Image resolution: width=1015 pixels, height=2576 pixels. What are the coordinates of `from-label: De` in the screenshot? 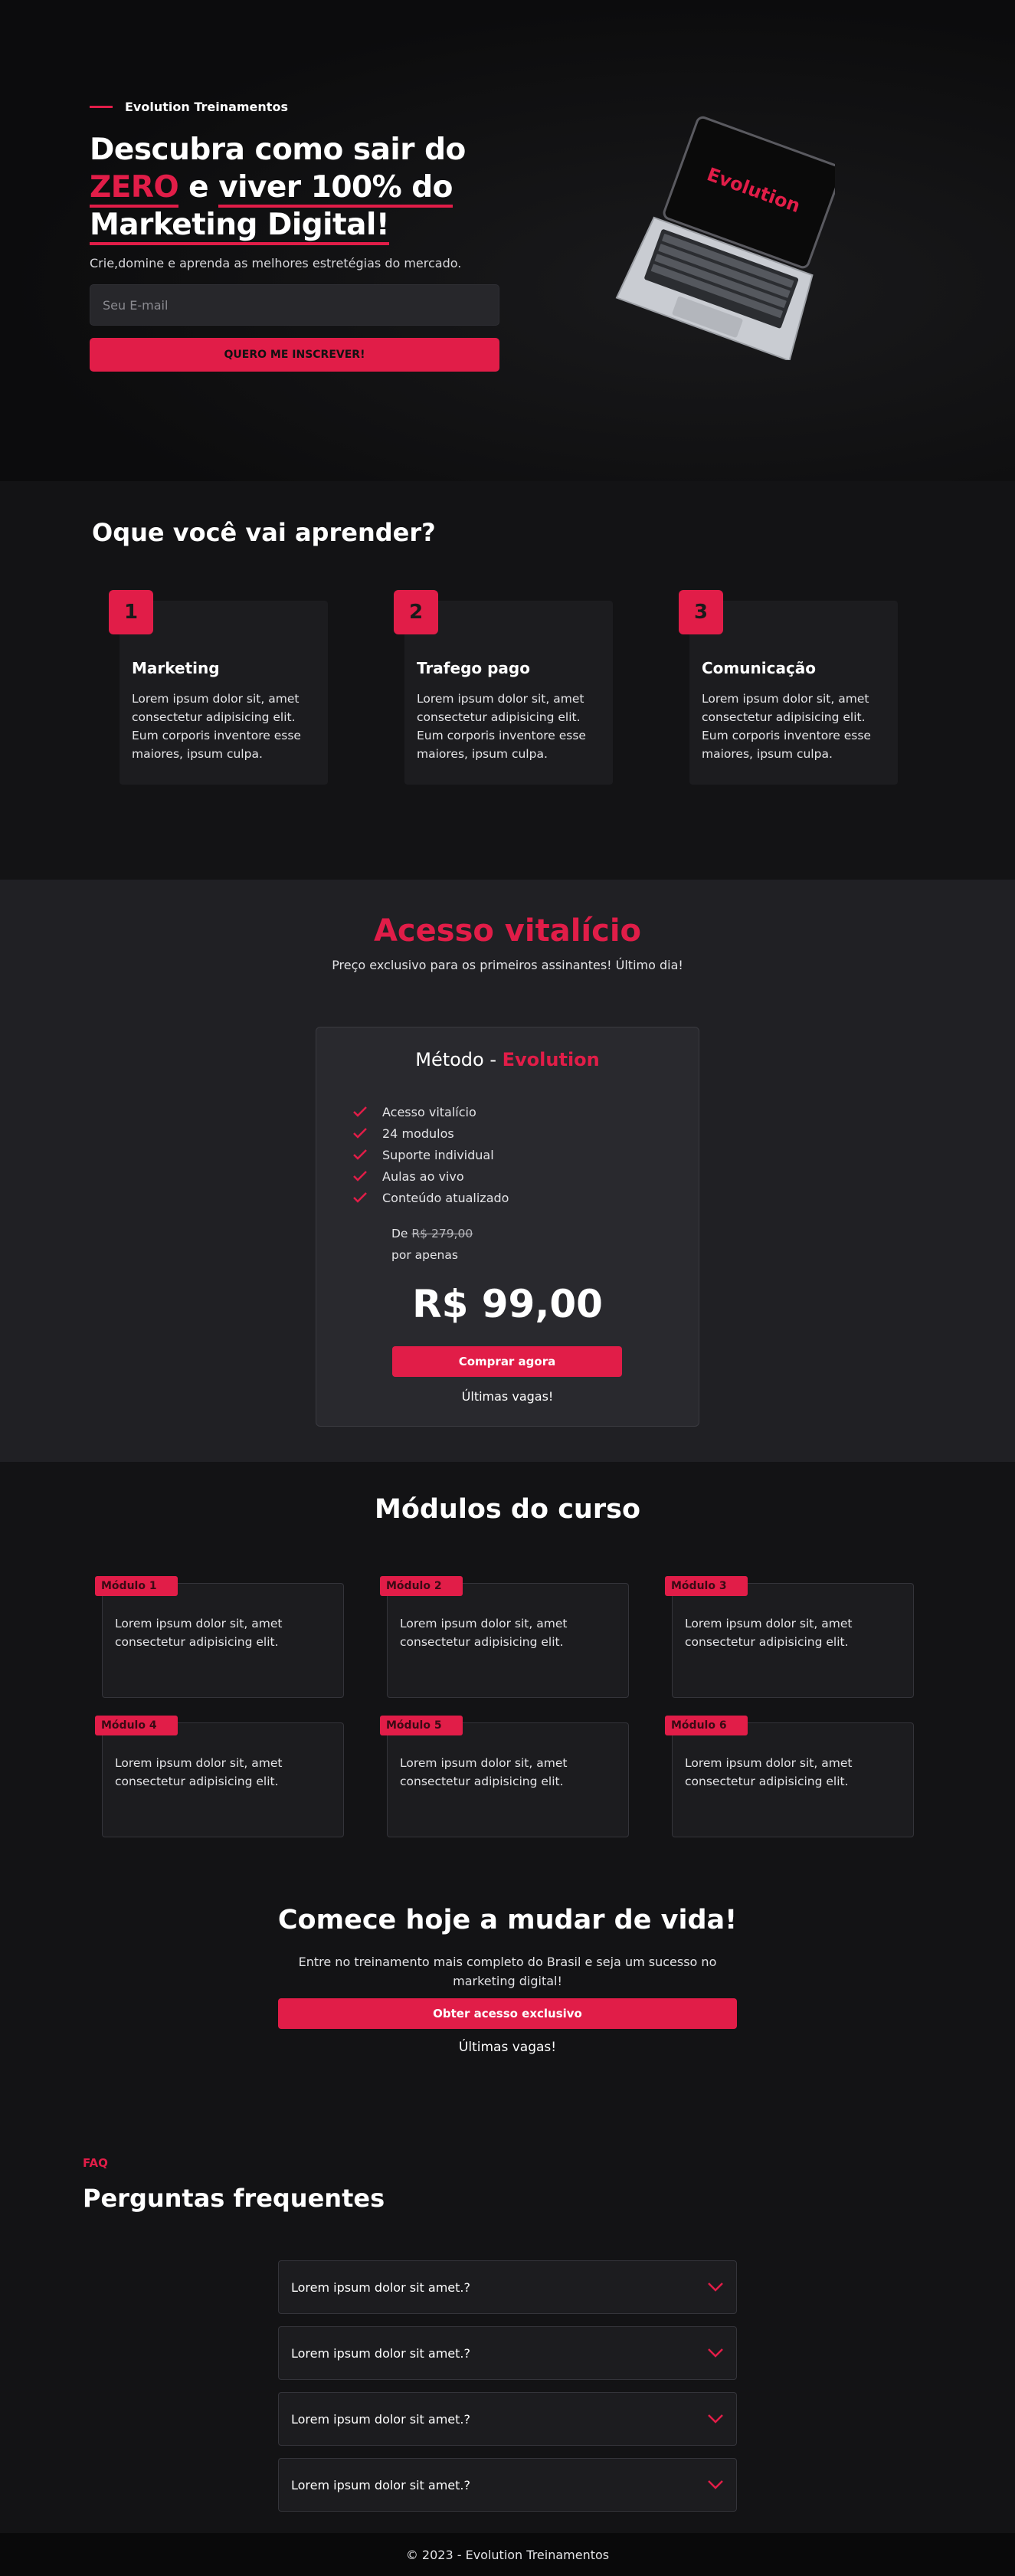 It's located at (402, 1234).